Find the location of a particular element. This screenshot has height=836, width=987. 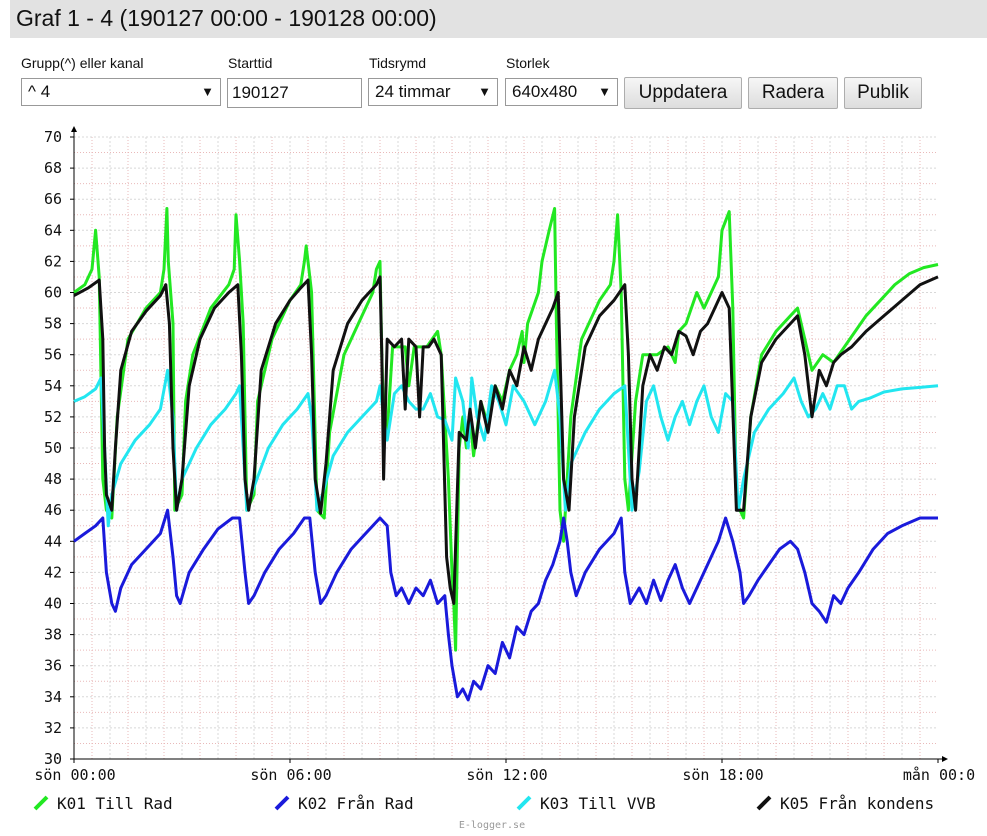

size-label: Storlek is located at coordinates (528, 63).